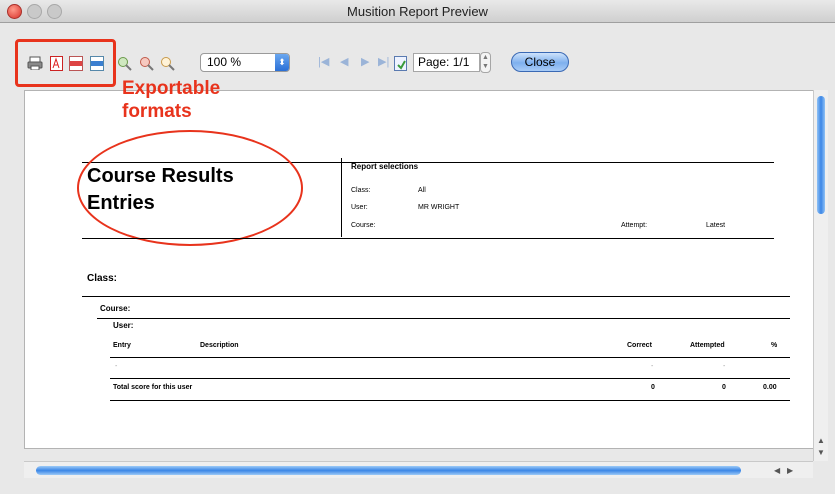 This screenshot has height=494, width=835. I want to click on selection-user-value: MR WRIGHT, so click(439, 207).